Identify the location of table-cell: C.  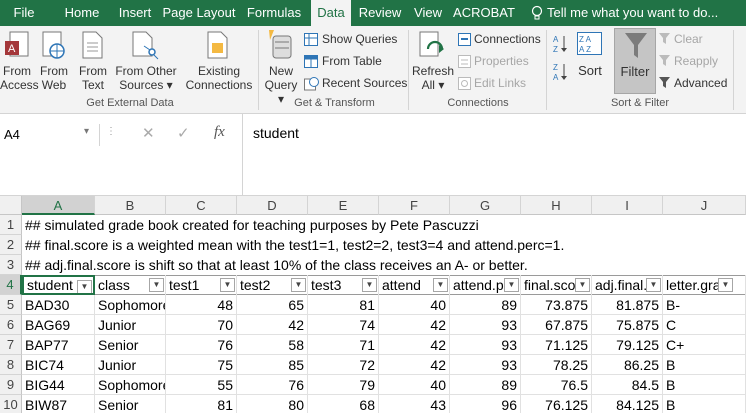
(704, 325).